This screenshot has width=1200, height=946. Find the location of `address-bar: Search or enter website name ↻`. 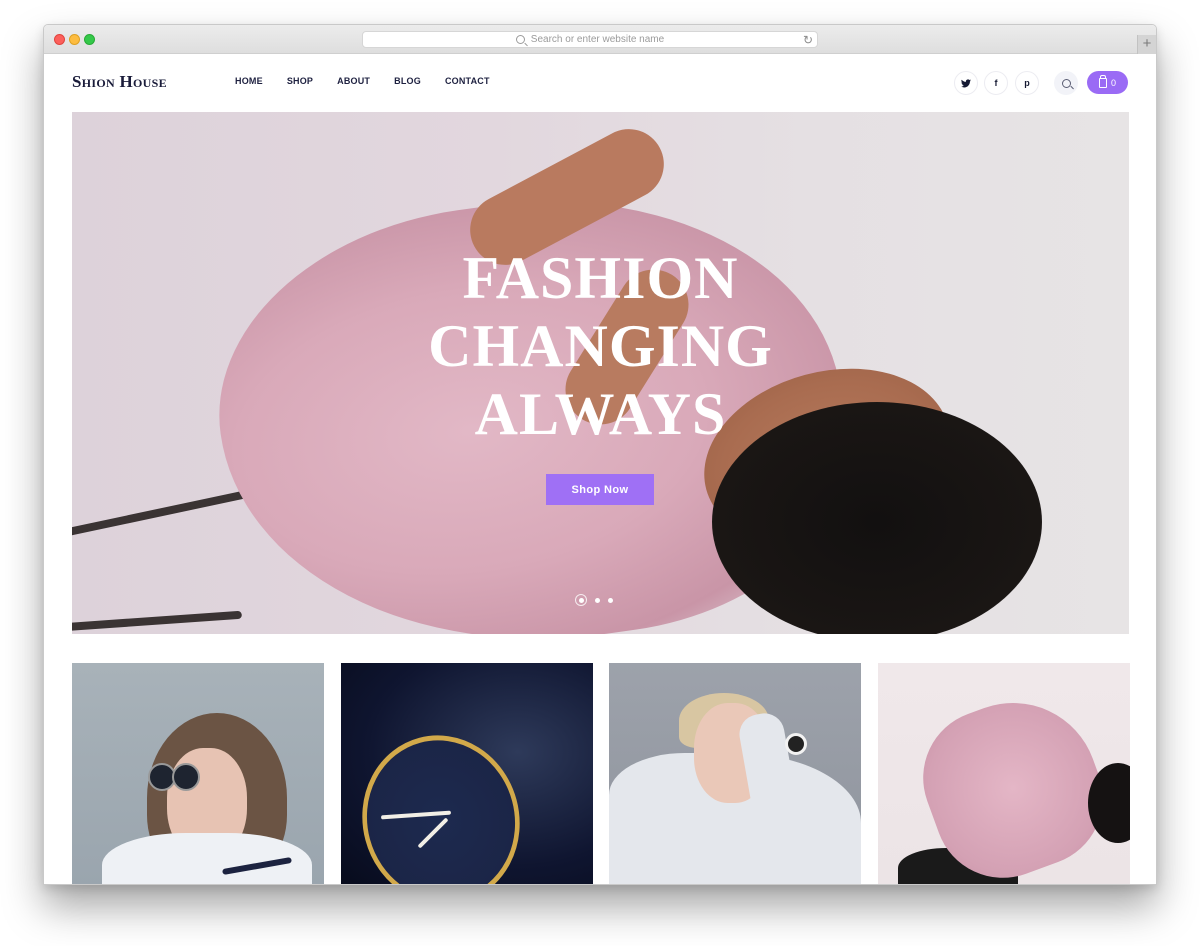

address-bar: Search or enter website name ↻ is located at coordinates (590, 39).